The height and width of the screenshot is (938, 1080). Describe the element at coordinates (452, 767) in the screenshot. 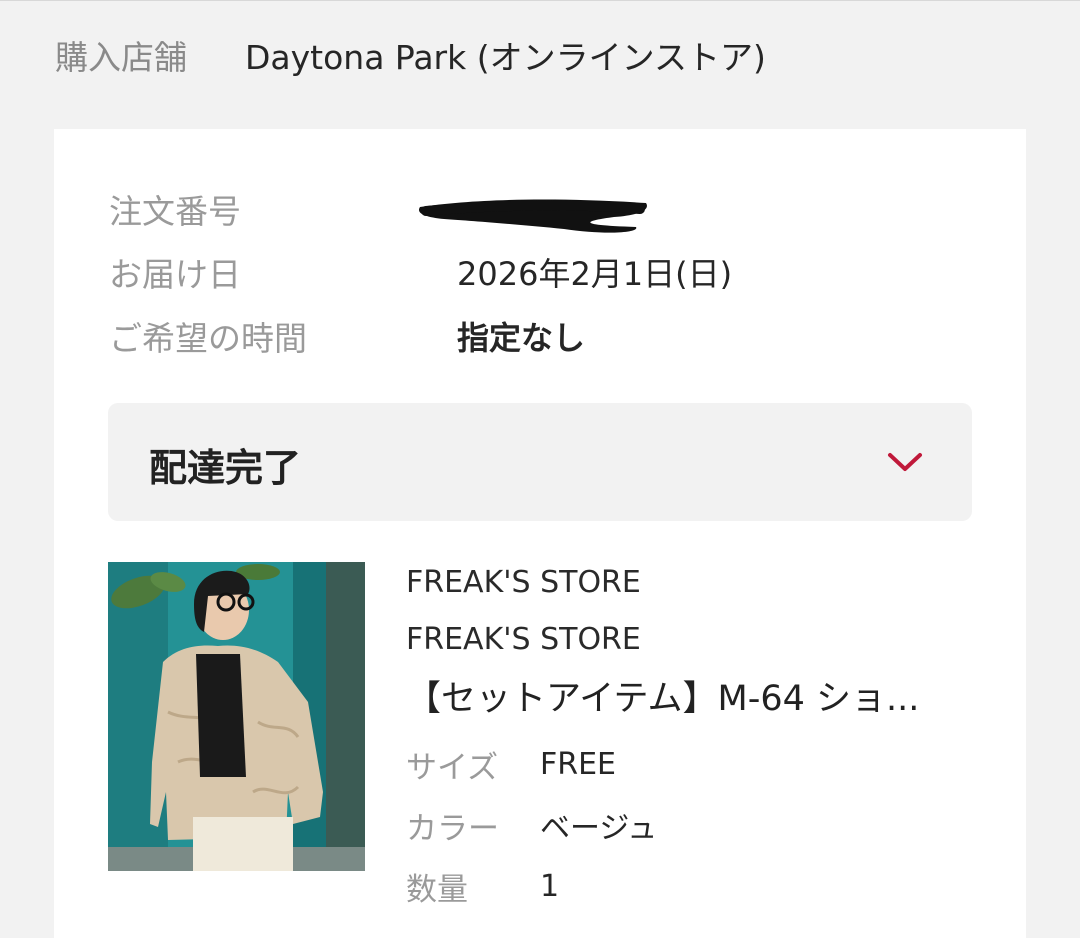

I see `size-label: サイズ` at that location.